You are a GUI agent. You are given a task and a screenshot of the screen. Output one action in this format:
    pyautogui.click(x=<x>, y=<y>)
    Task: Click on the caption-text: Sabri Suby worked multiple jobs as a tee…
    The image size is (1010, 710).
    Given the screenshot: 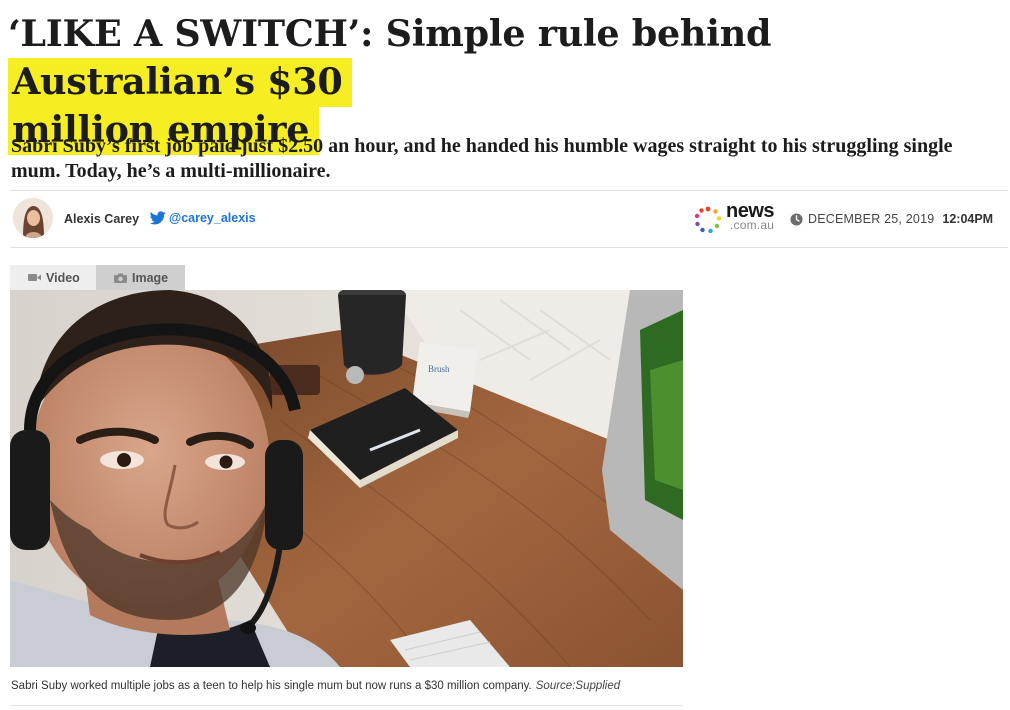 What is the action you would take?
    pyautogui.click(x=271, y=686)
    